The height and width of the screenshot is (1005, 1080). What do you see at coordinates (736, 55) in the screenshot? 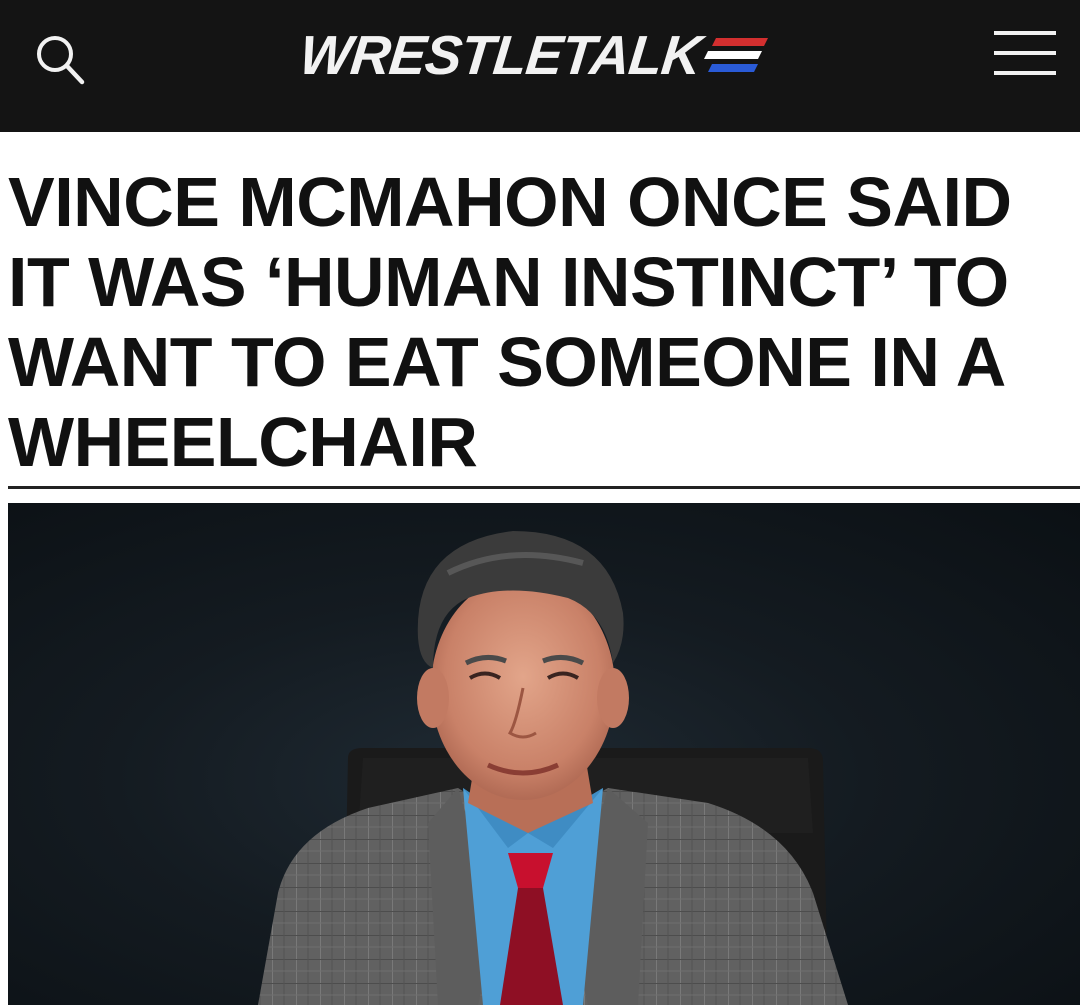
I see `logo-flag-stripes` at bounding box center [736, 55].